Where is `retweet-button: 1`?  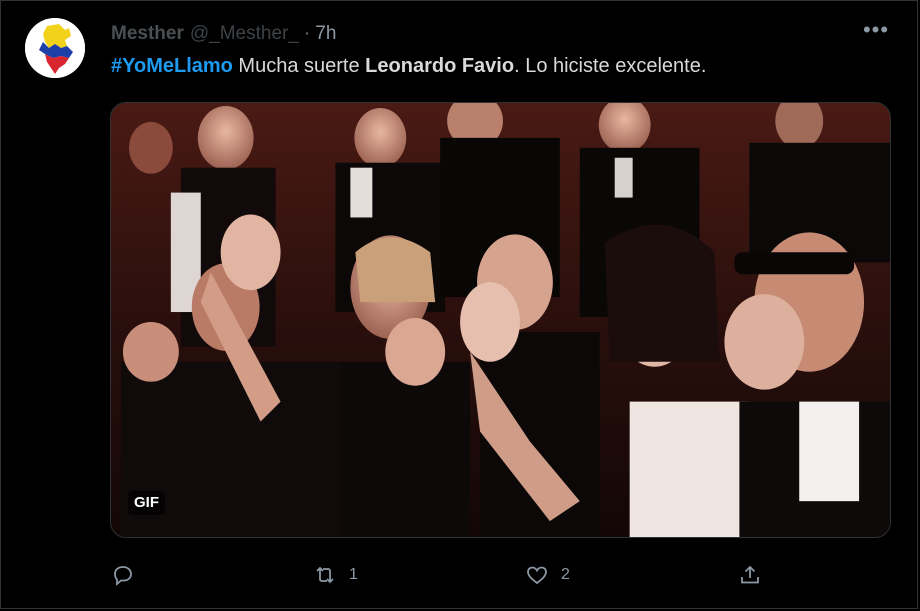
retweet-button: 1 is located at coordinates (335, 575).